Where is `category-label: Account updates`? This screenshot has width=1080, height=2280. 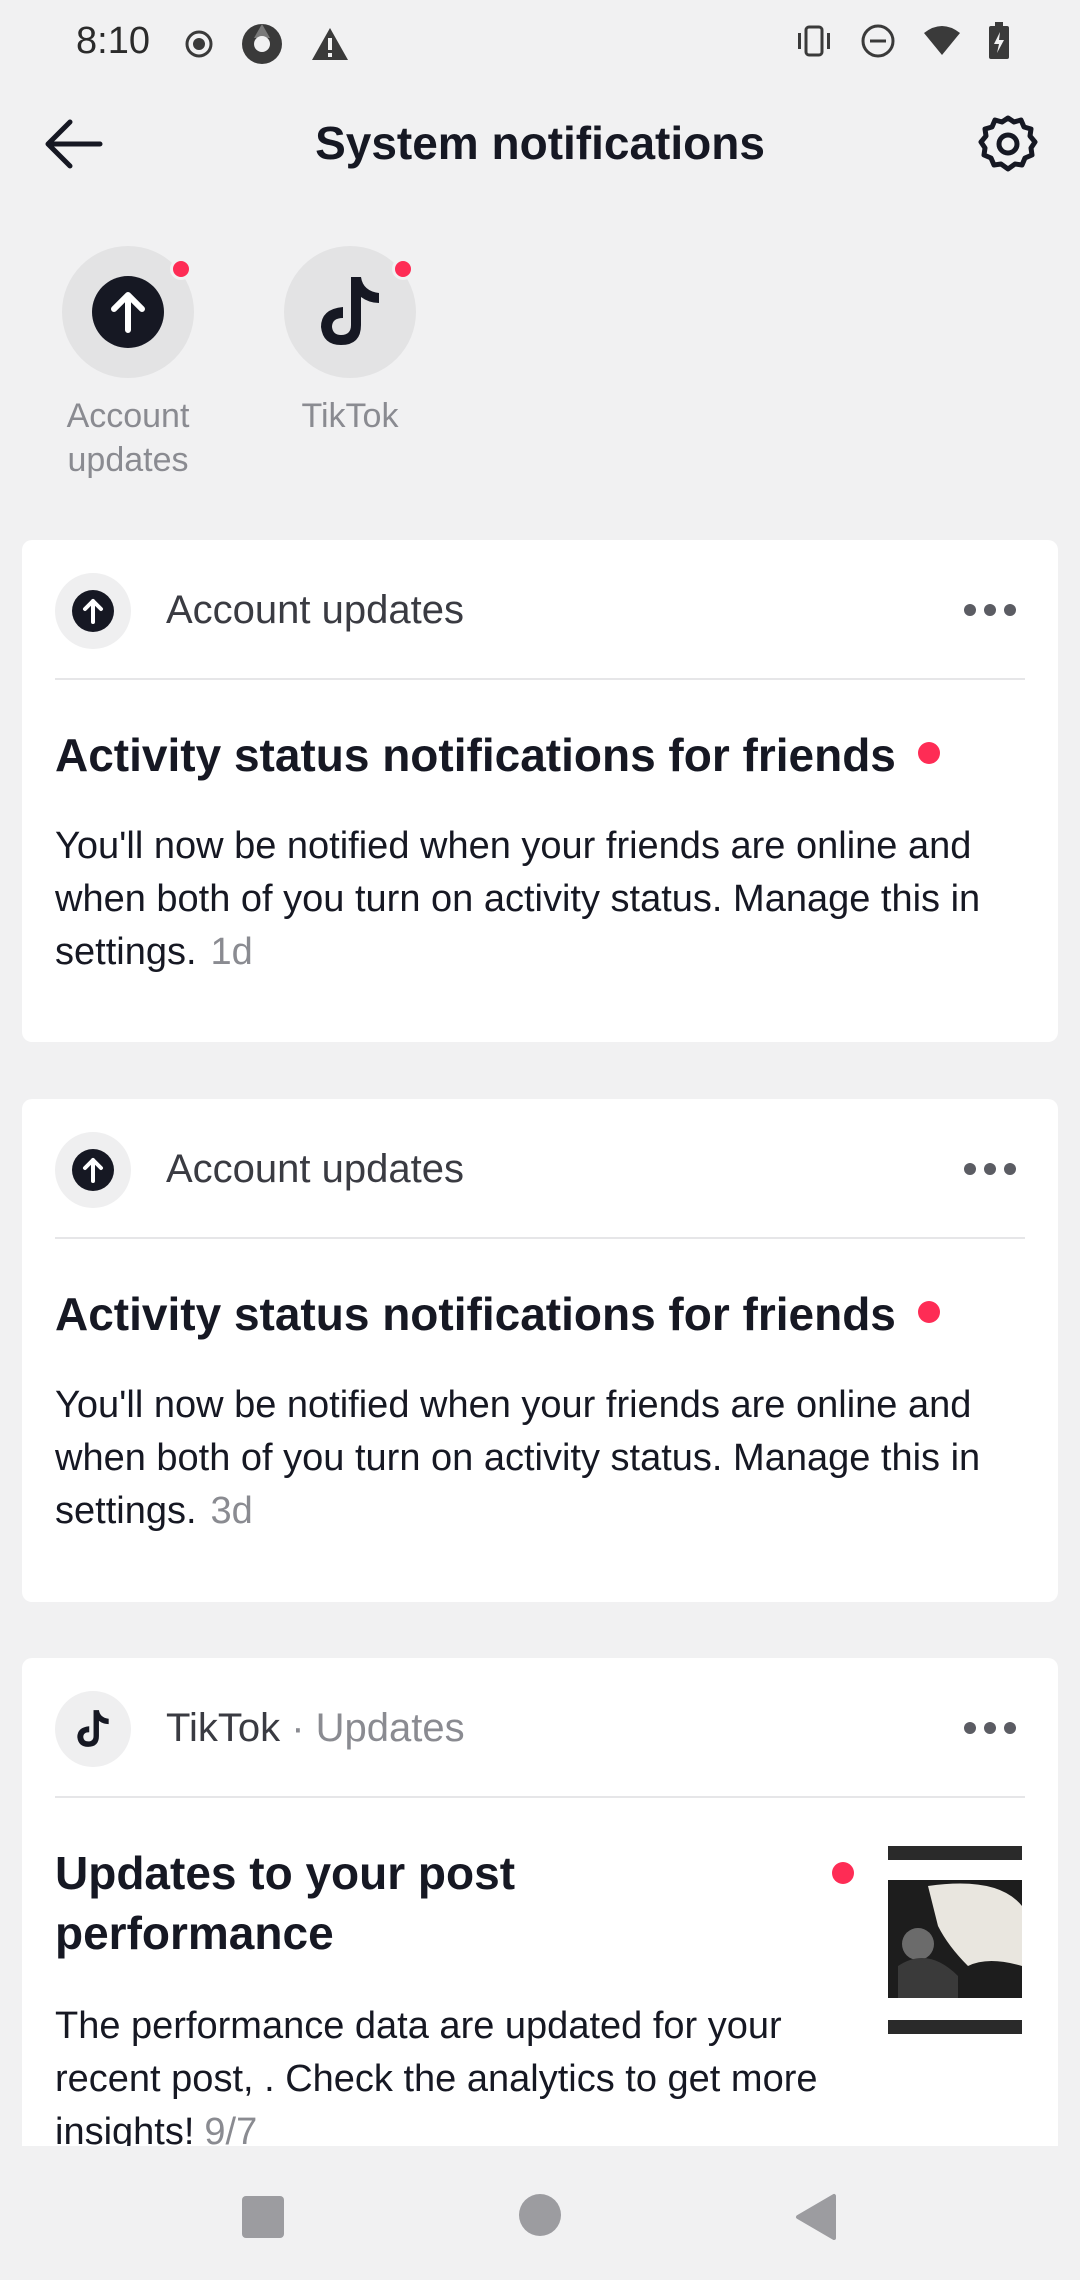 category-label: Account updates is located at coordinates (128, 438).